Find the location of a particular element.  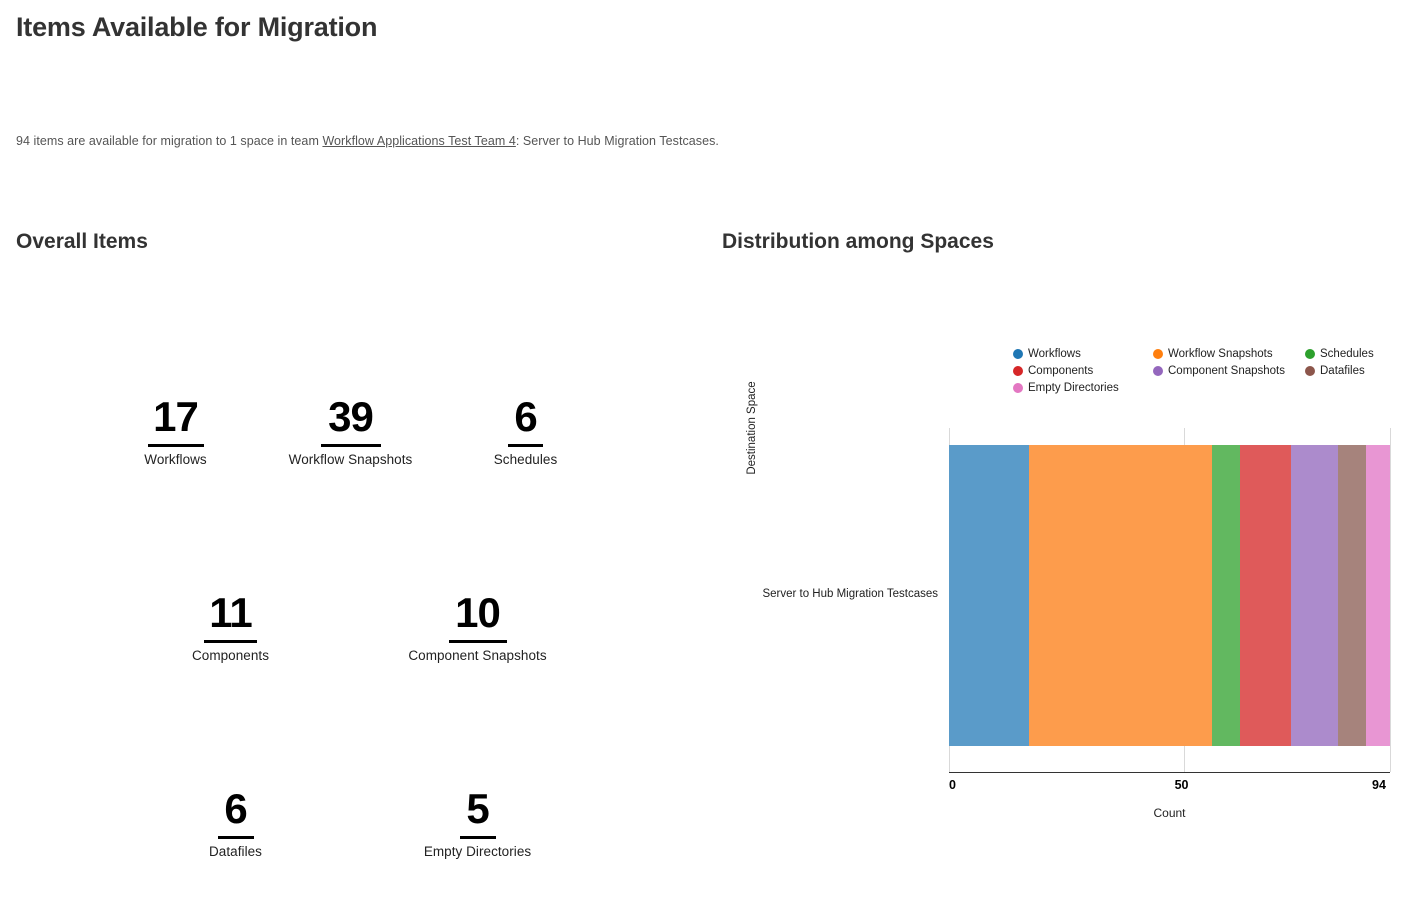

legend-label: Components is located at coordinates (1061, 371).